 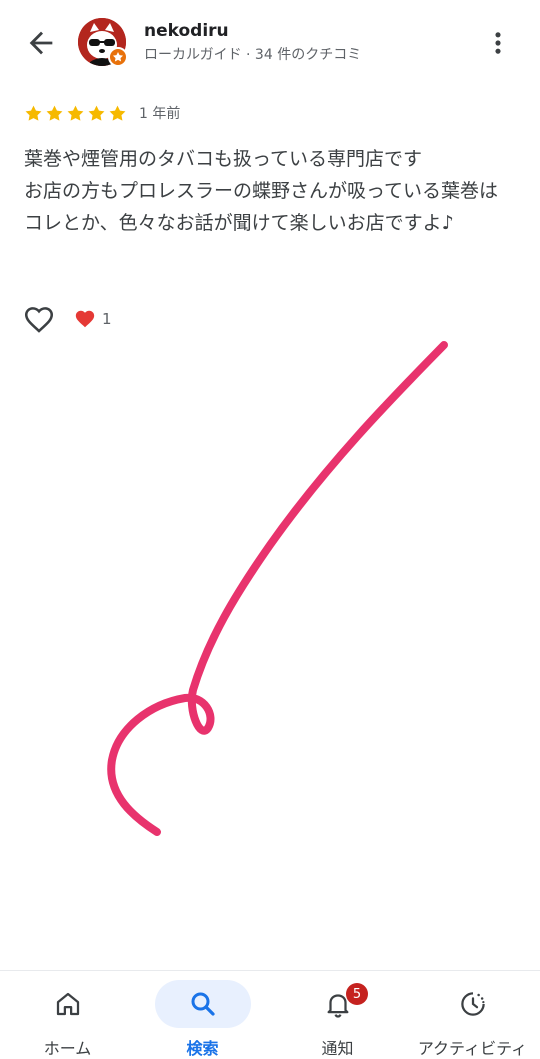 I want to click on local-guide-badge, so click(x=118, y=57).